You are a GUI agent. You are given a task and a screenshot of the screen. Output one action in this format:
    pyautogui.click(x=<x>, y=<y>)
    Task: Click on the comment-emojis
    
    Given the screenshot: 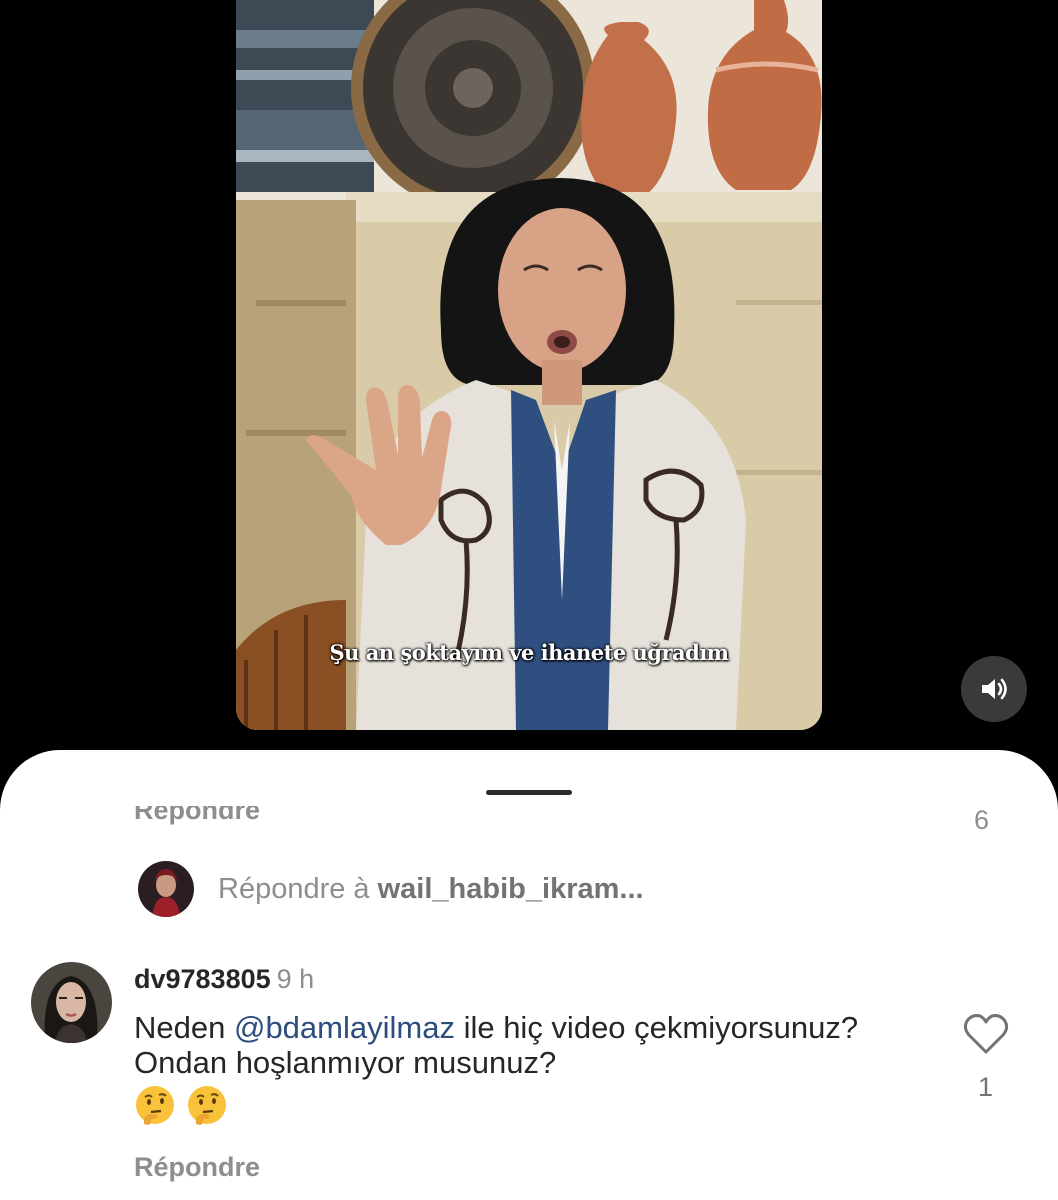 What is the action you would take?
    pyautogui.click(x=534, y=1105)
    